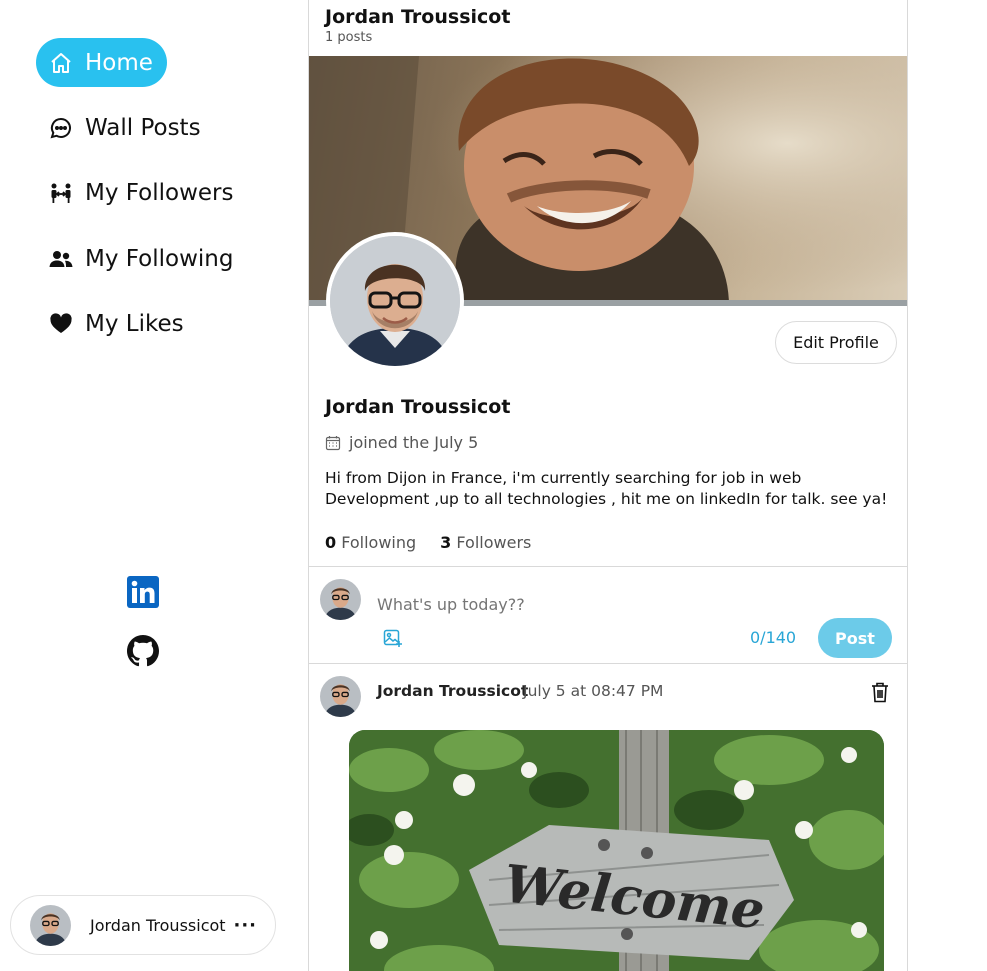 The height and width of the screenshot is (971, 987). What do you see at coordinates (608, 28) in the screenshot?
I see `profile-header: Jordan Troussicot 1 posts` at bounding box center [608, 28].